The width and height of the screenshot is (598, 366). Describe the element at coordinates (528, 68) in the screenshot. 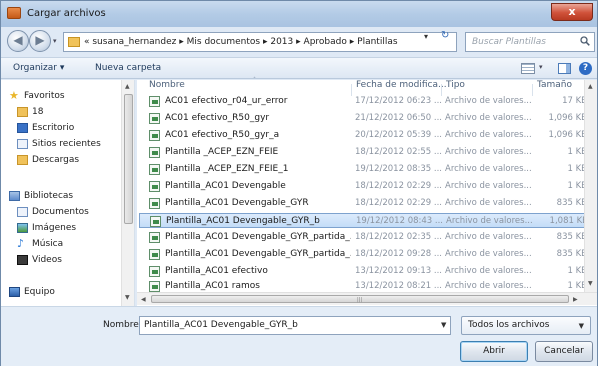

I see `change-view-icon` at that location.